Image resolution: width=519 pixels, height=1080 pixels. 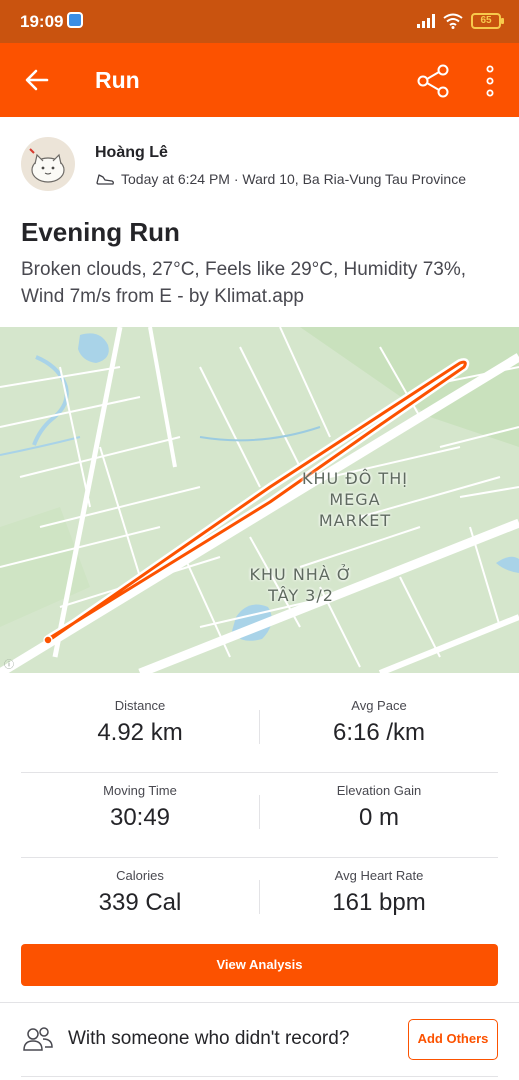 I want to click on others-prompt: With someone who didn't record?, so click(x=209, y=1038).